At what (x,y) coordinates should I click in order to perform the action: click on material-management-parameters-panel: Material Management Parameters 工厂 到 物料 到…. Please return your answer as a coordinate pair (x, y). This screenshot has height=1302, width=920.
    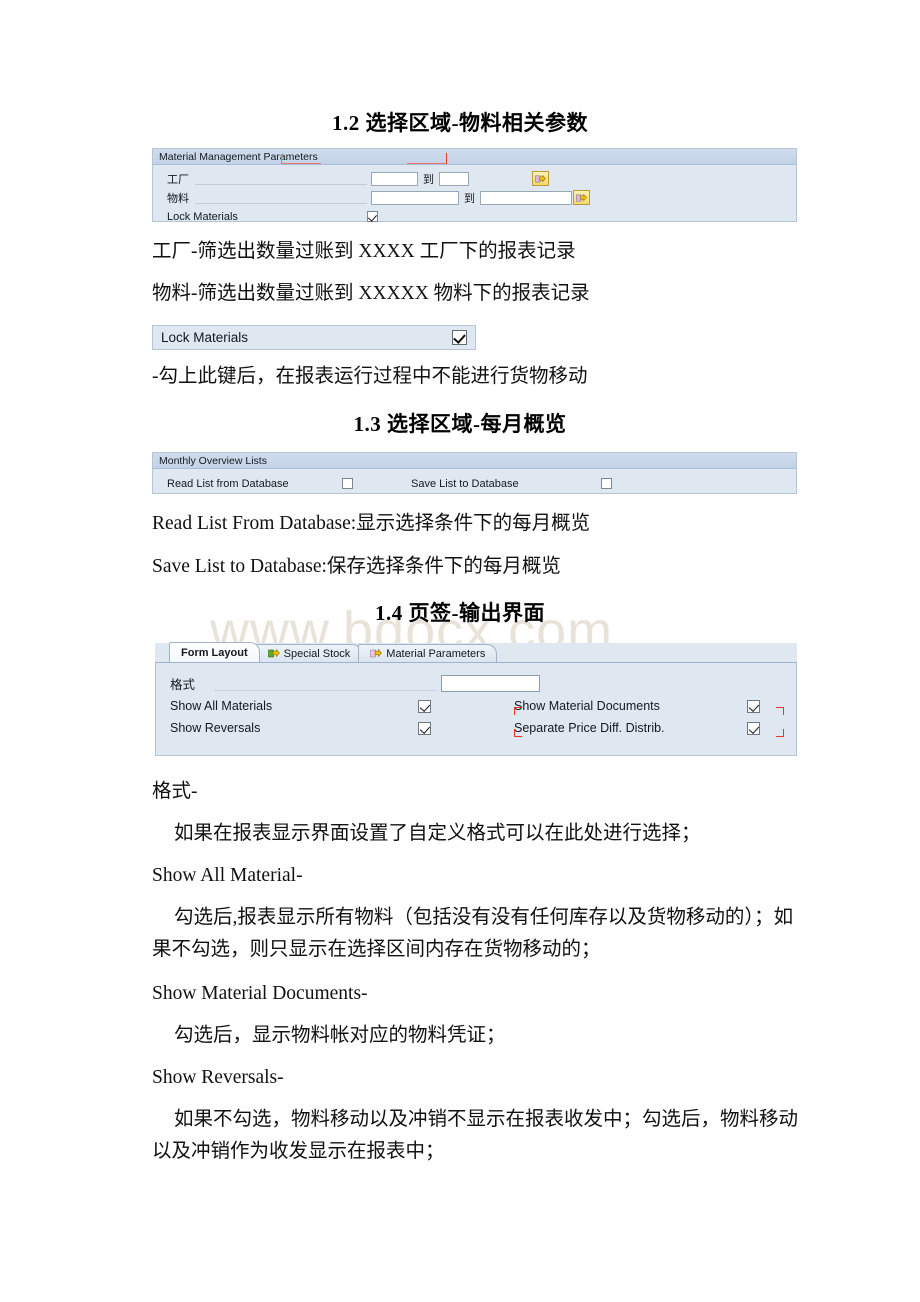
    Looking at the image, I should click on (474, 185).